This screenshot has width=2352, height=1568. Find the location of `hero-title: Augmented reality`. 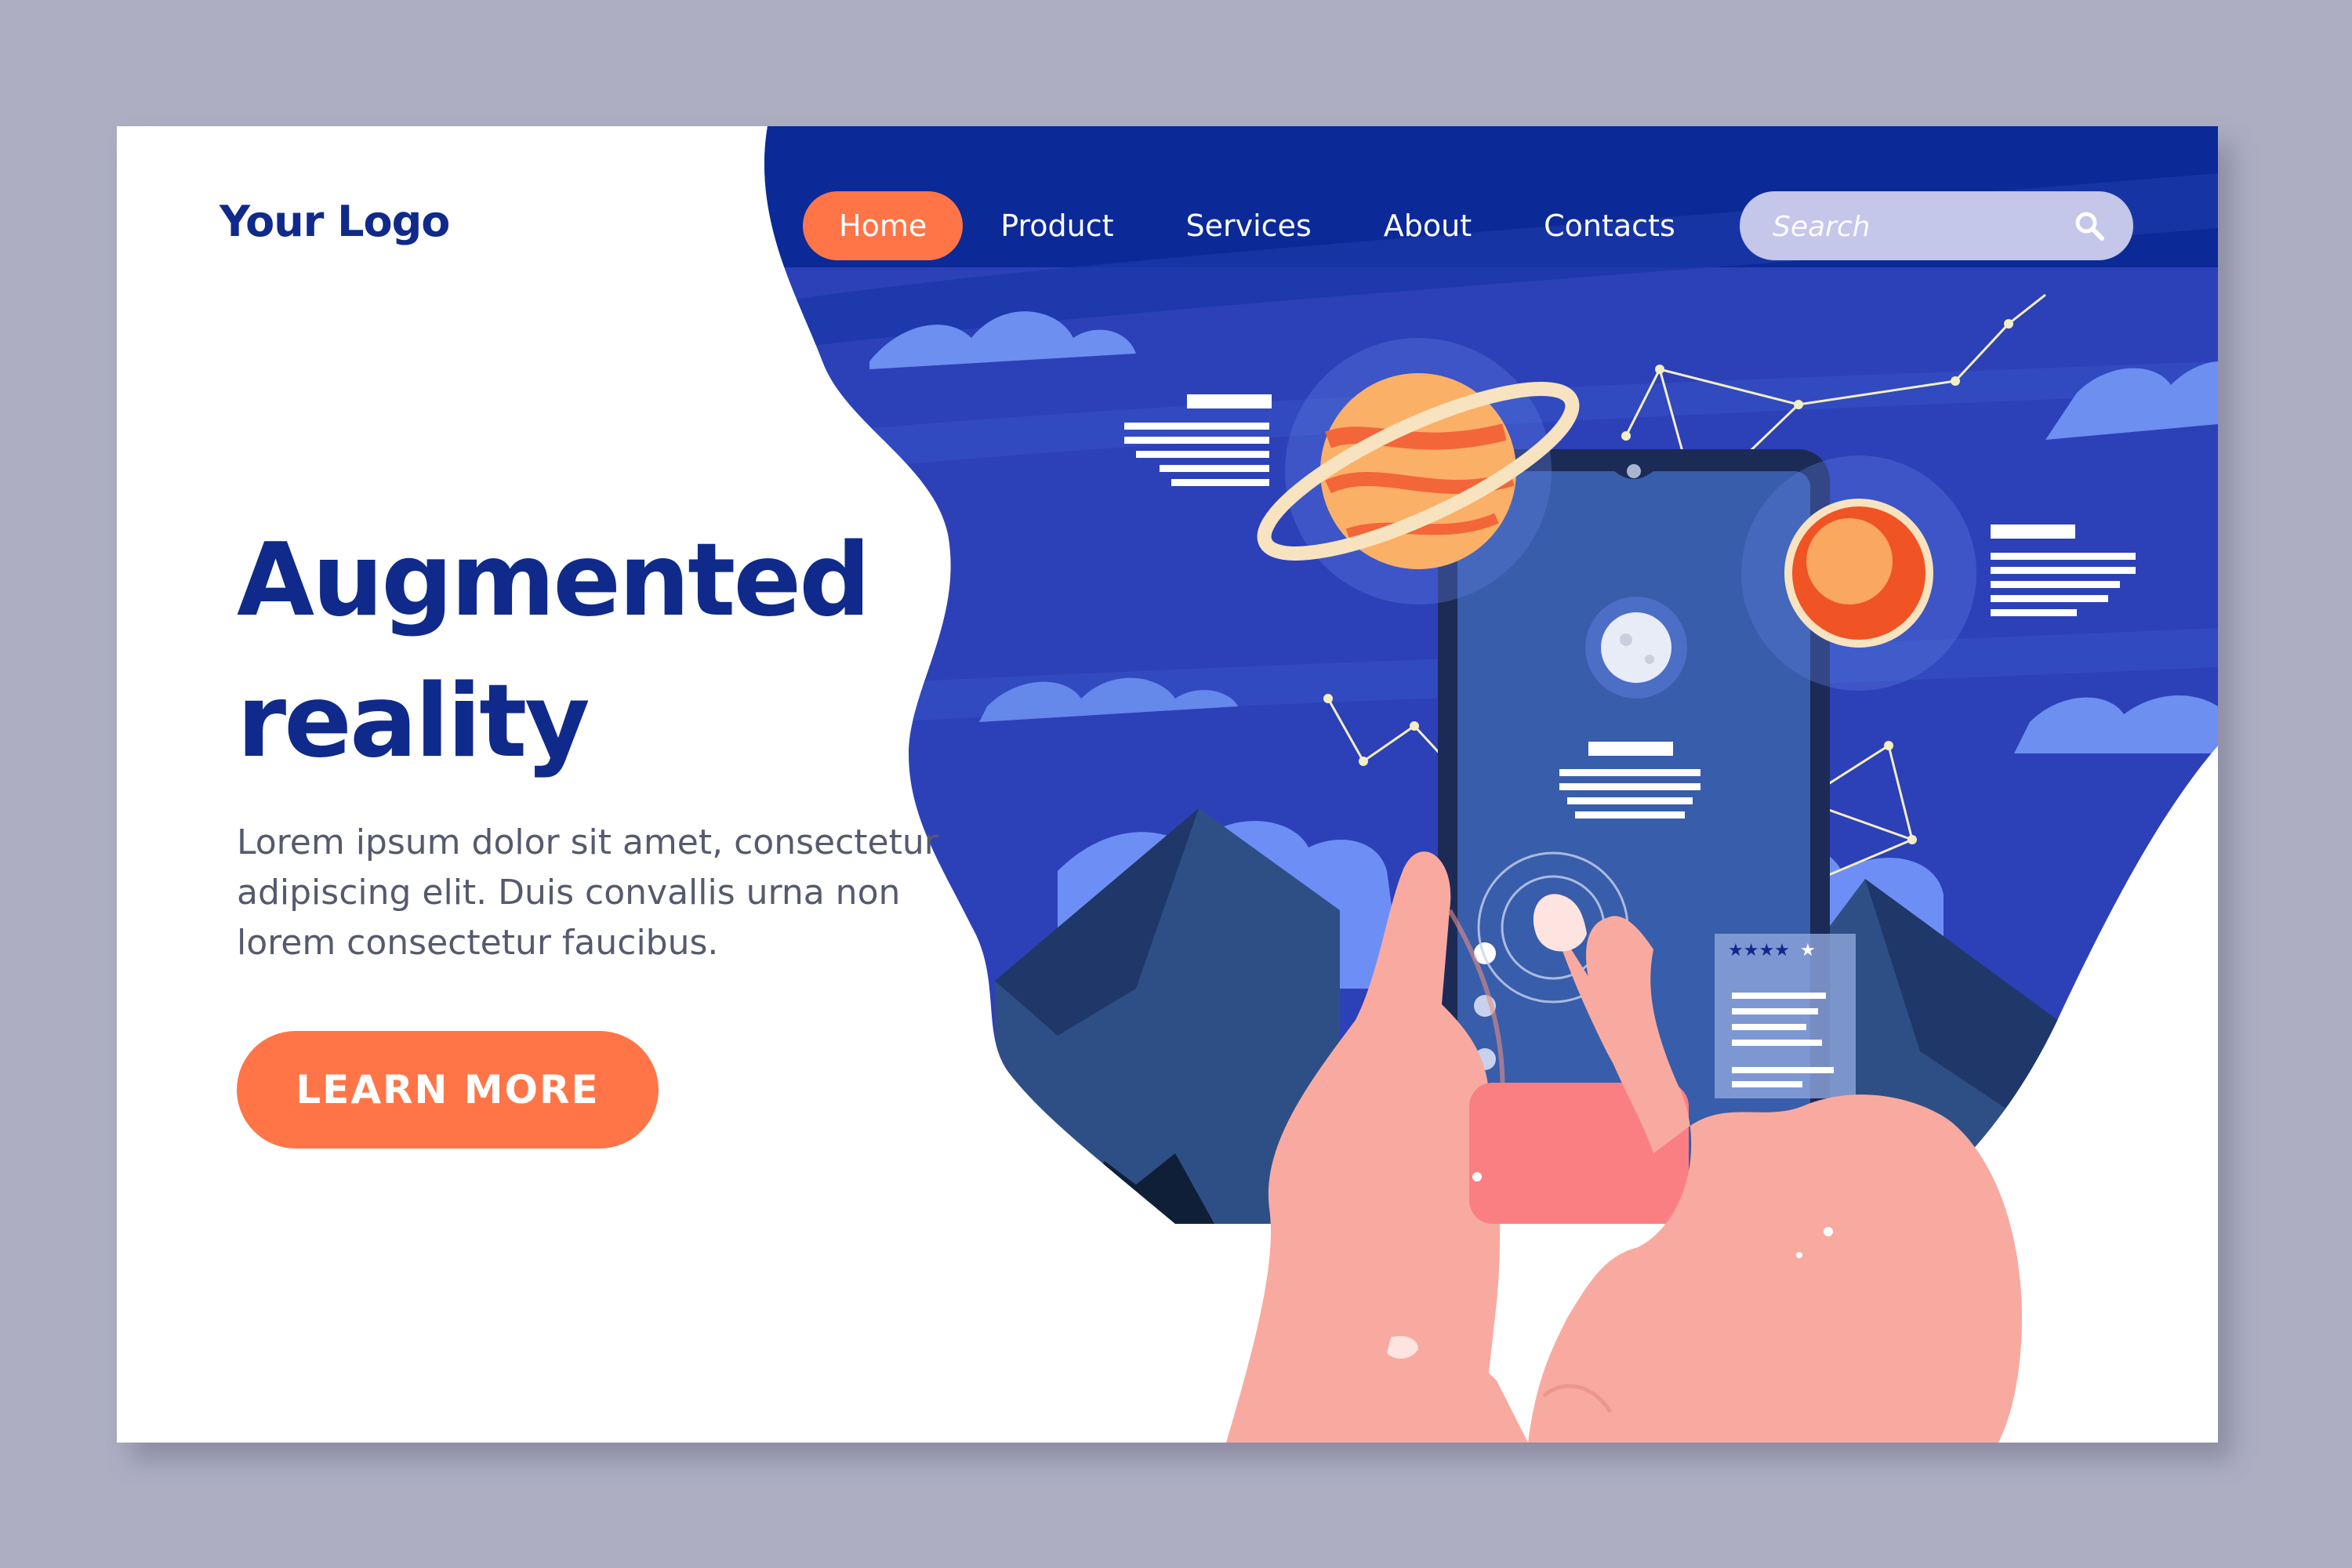

hero-title: Augmented reality is located at coordinates (668, 651).